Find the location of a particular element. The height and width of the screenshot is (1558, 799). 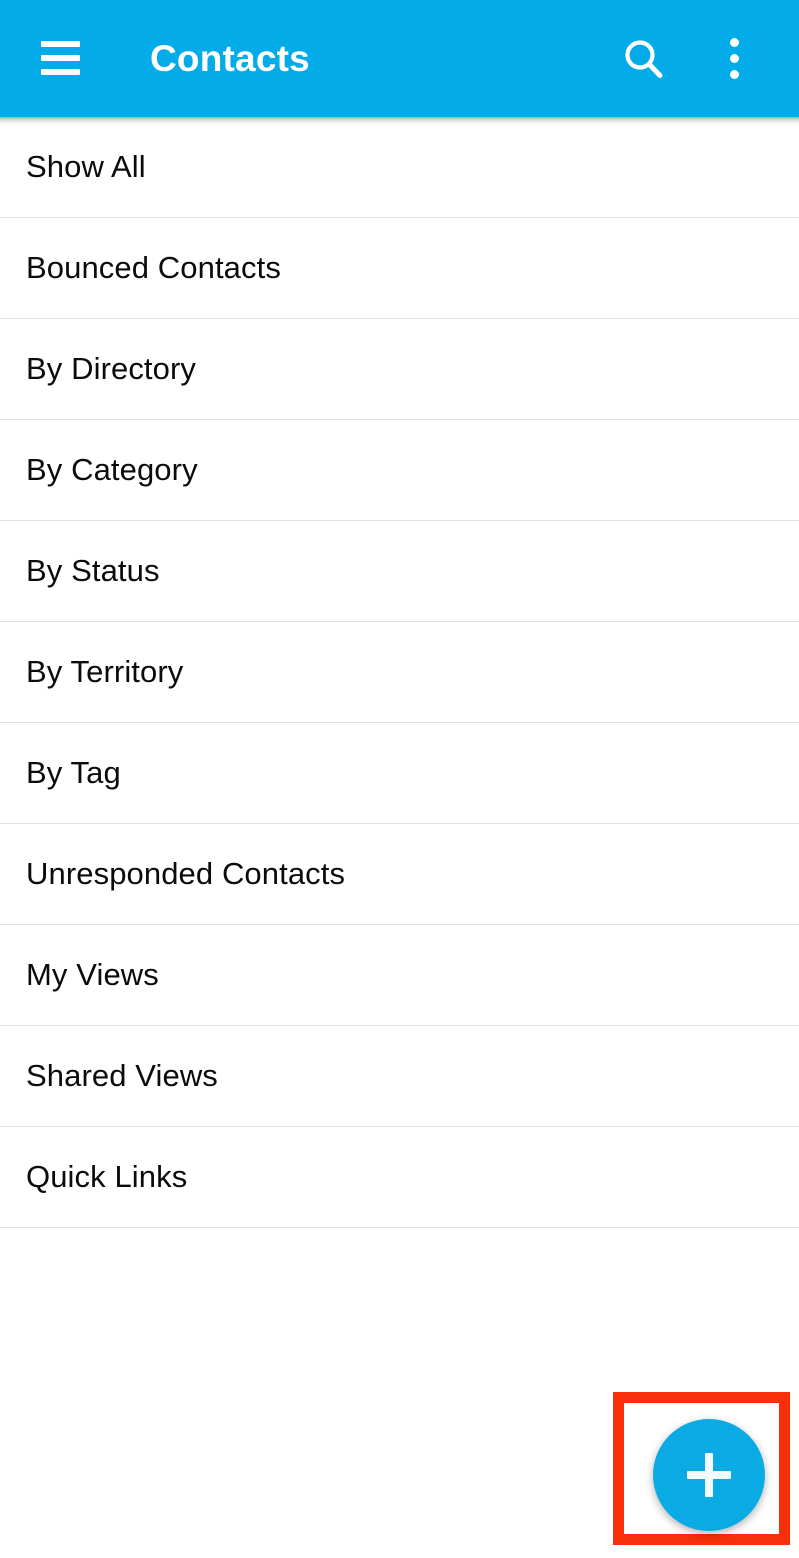

list-item: By Tag is located at coordinates (399, 773).